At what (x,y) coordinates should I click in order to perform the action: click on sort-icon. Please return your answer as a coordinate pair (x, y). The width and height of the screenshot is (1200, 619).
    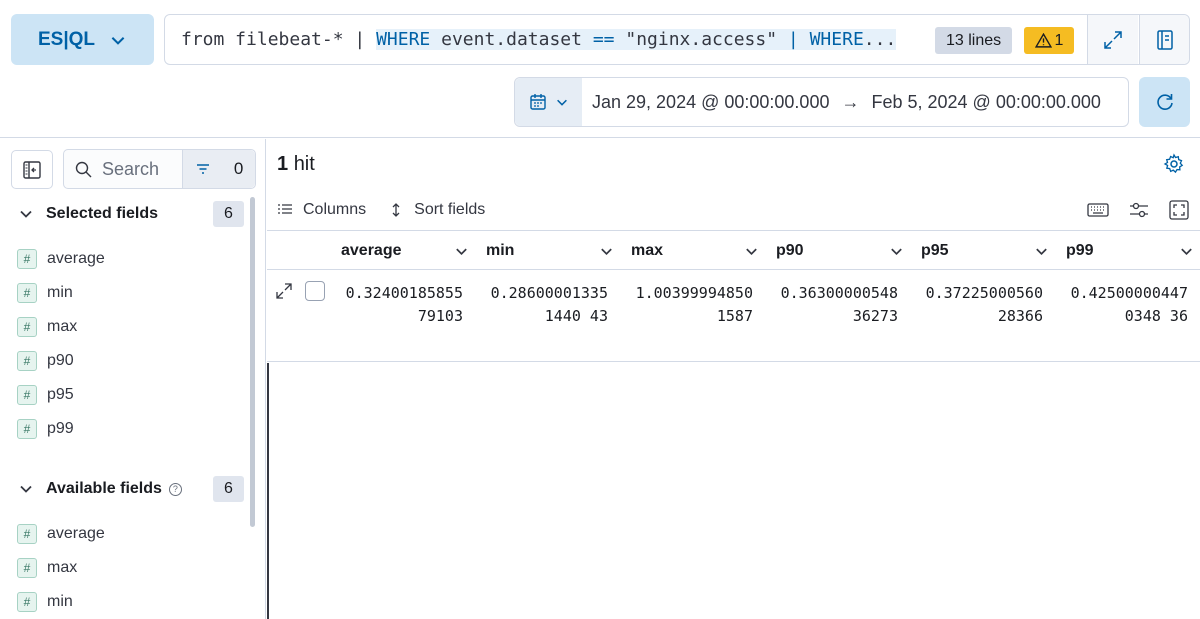
    Looking at the image, I should click on (396, 210).